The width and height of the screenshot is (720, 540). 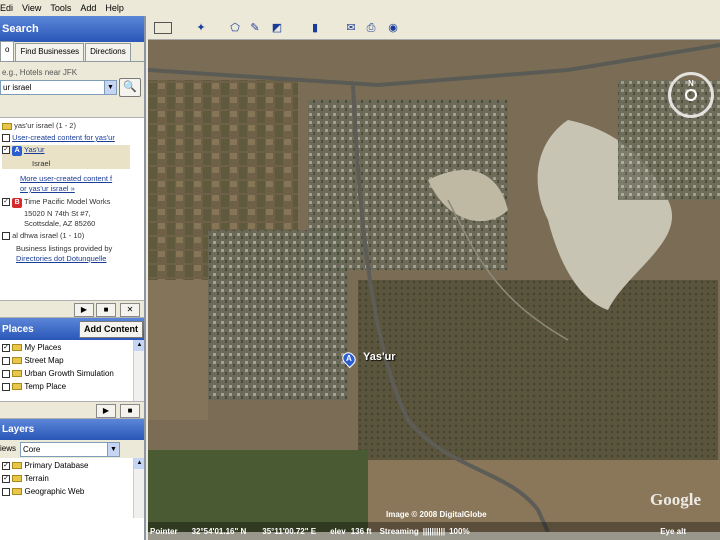 I want to click on search-panel-title: Search, so click(x=20, y=29).